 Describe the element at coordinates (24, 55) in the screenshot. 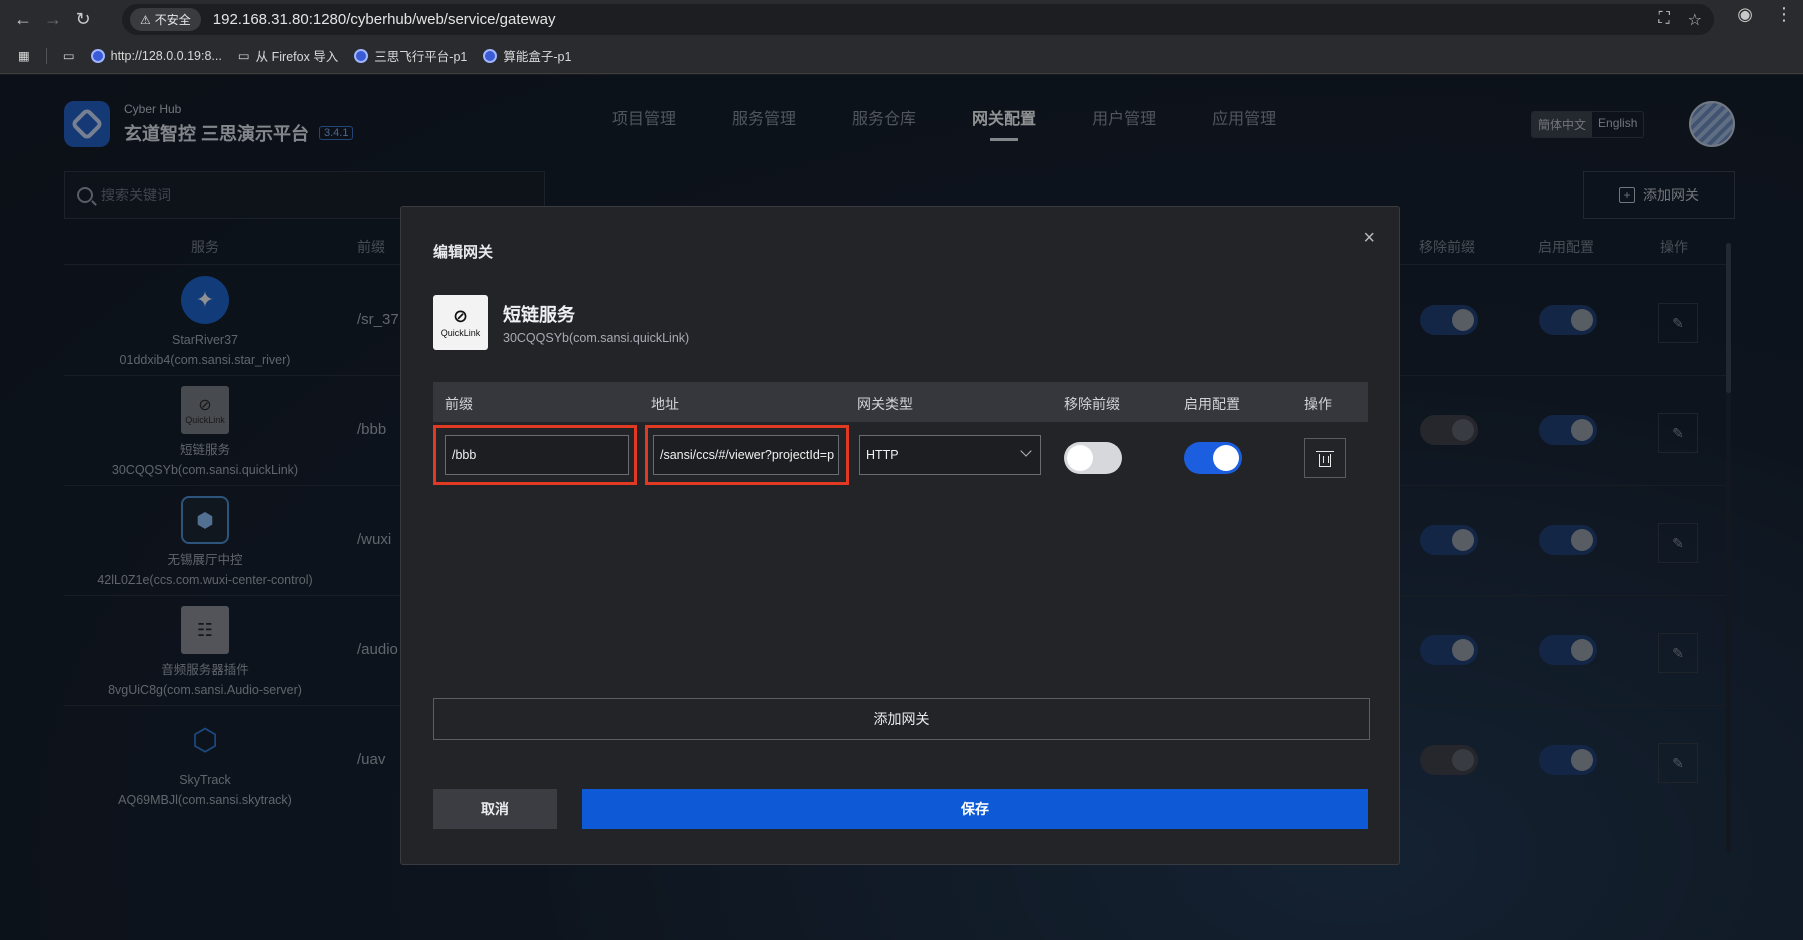

I see `apps-icon: ▦` at that location.